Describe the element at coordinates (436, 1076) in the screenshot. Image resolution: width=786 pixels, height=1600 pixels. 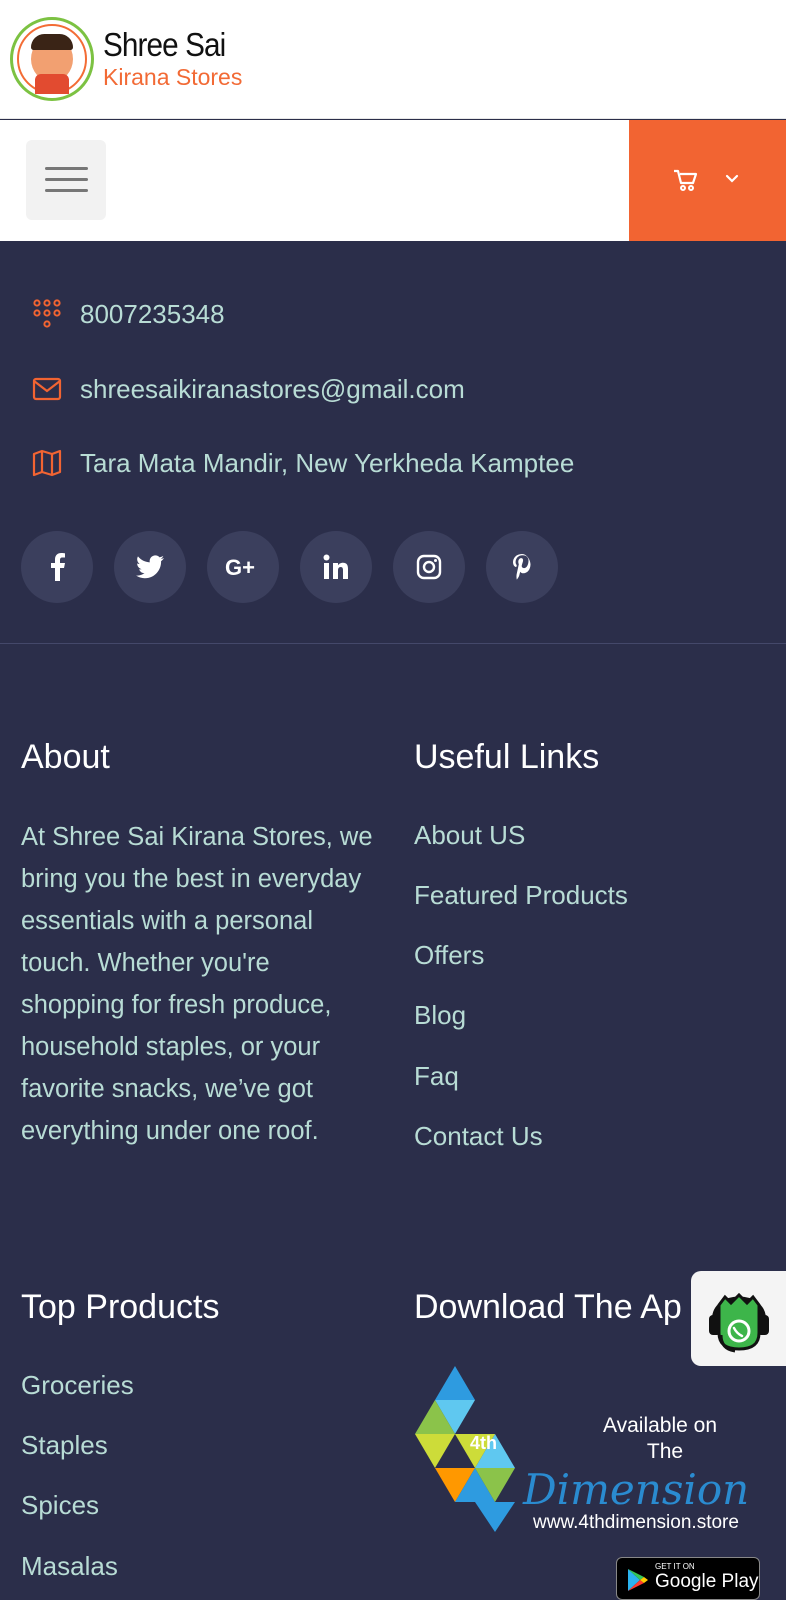
I see `link-faq: Faq` at that location.